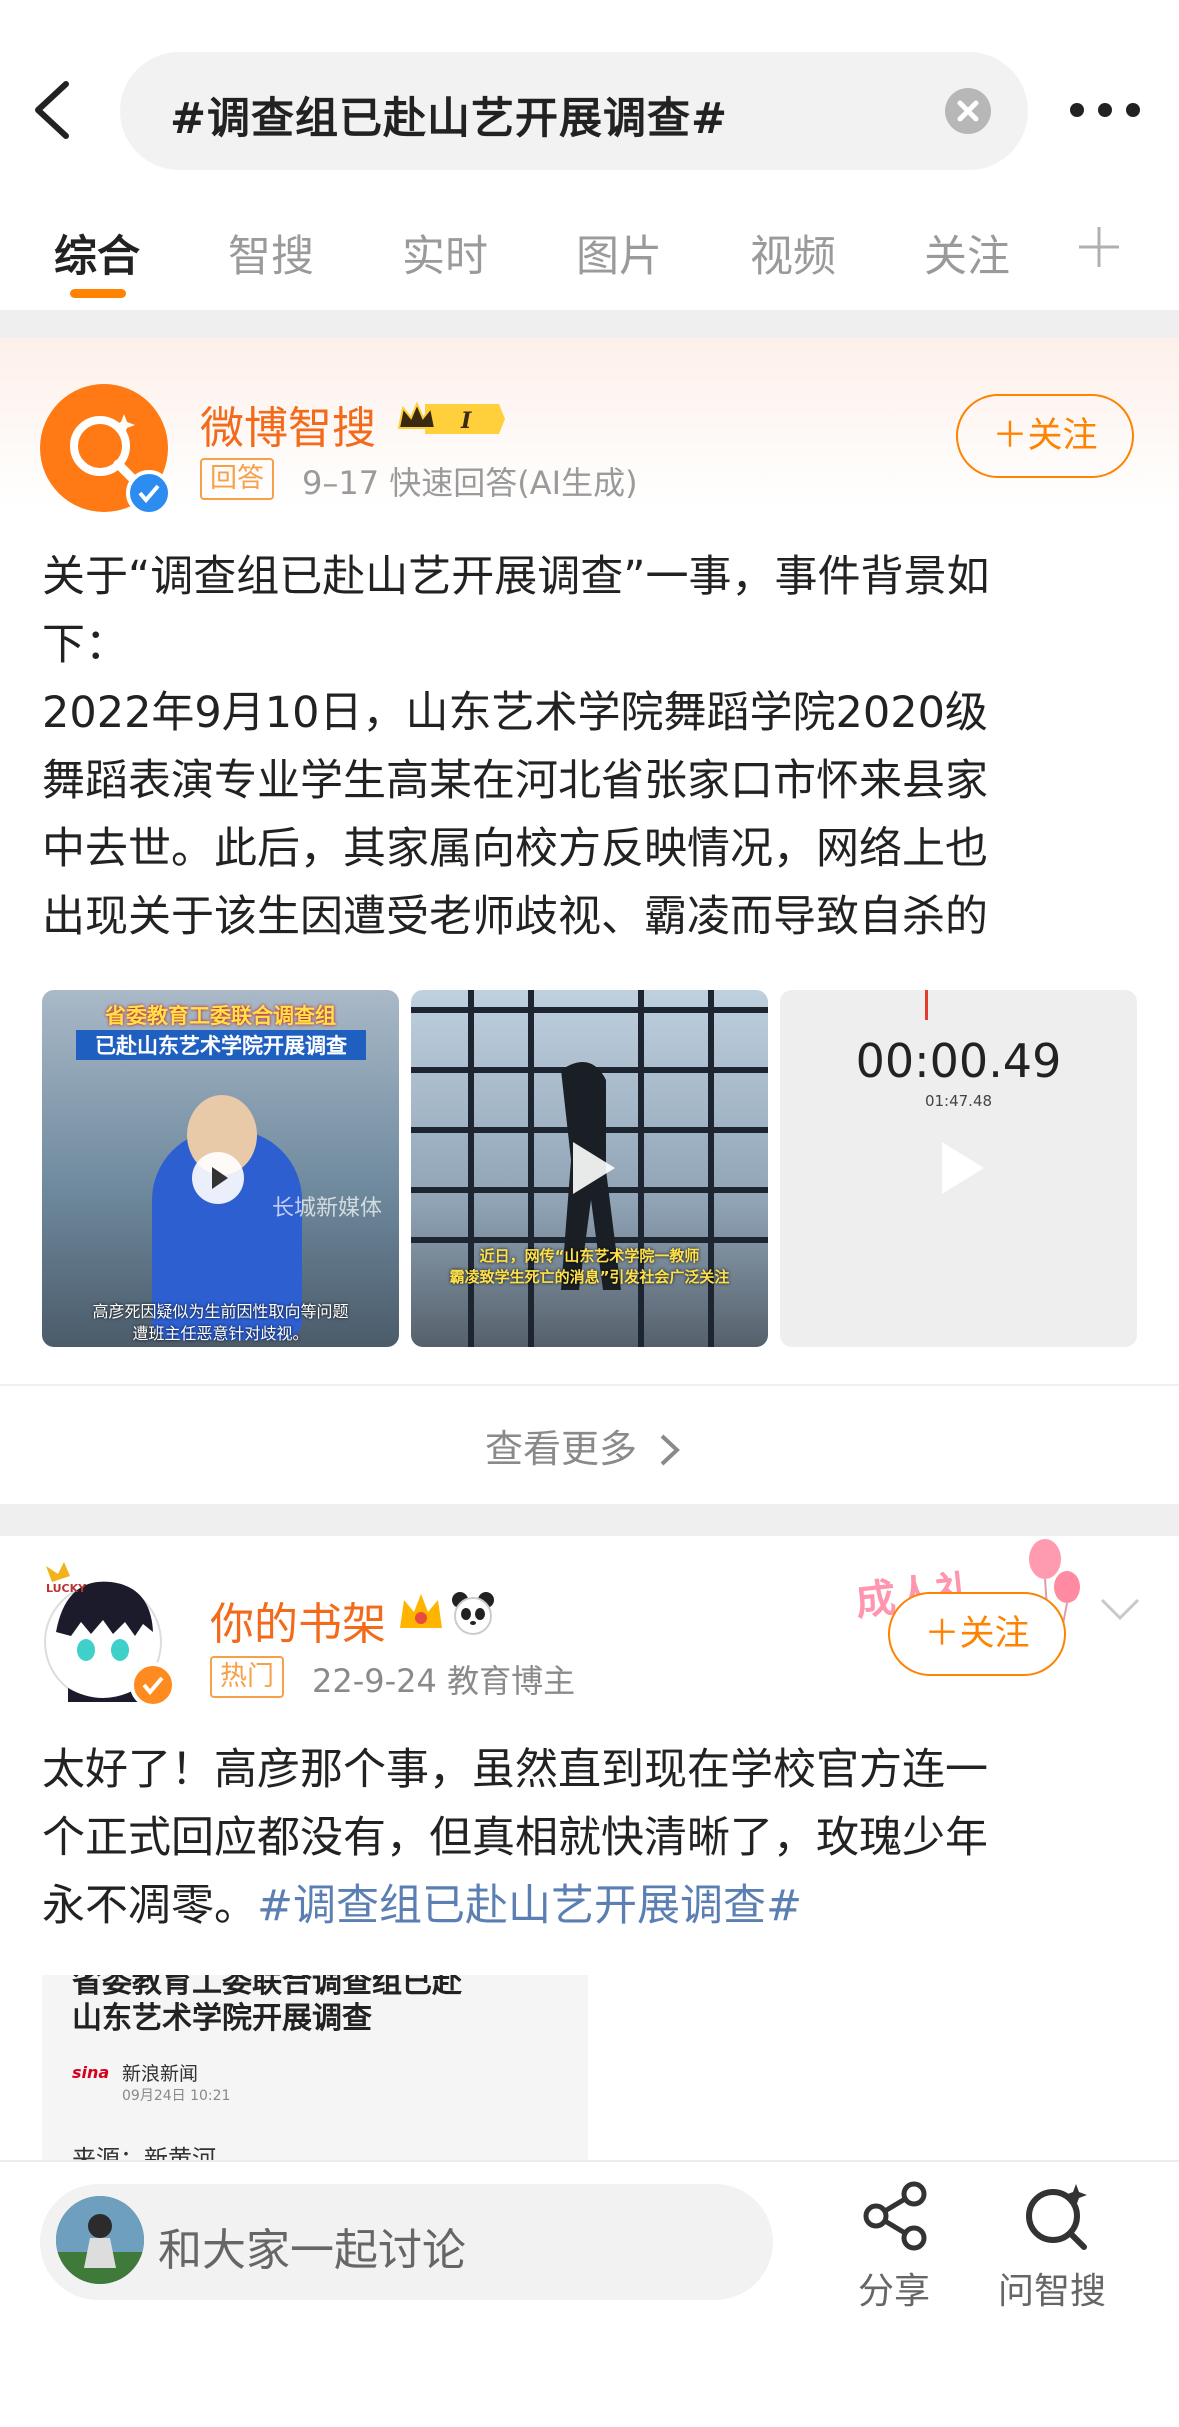 The image size is (1179, 2427). Describe the element at coordinates (561, 1449) in the screenshot. I see `view-more-label: 查看更多` at that location.